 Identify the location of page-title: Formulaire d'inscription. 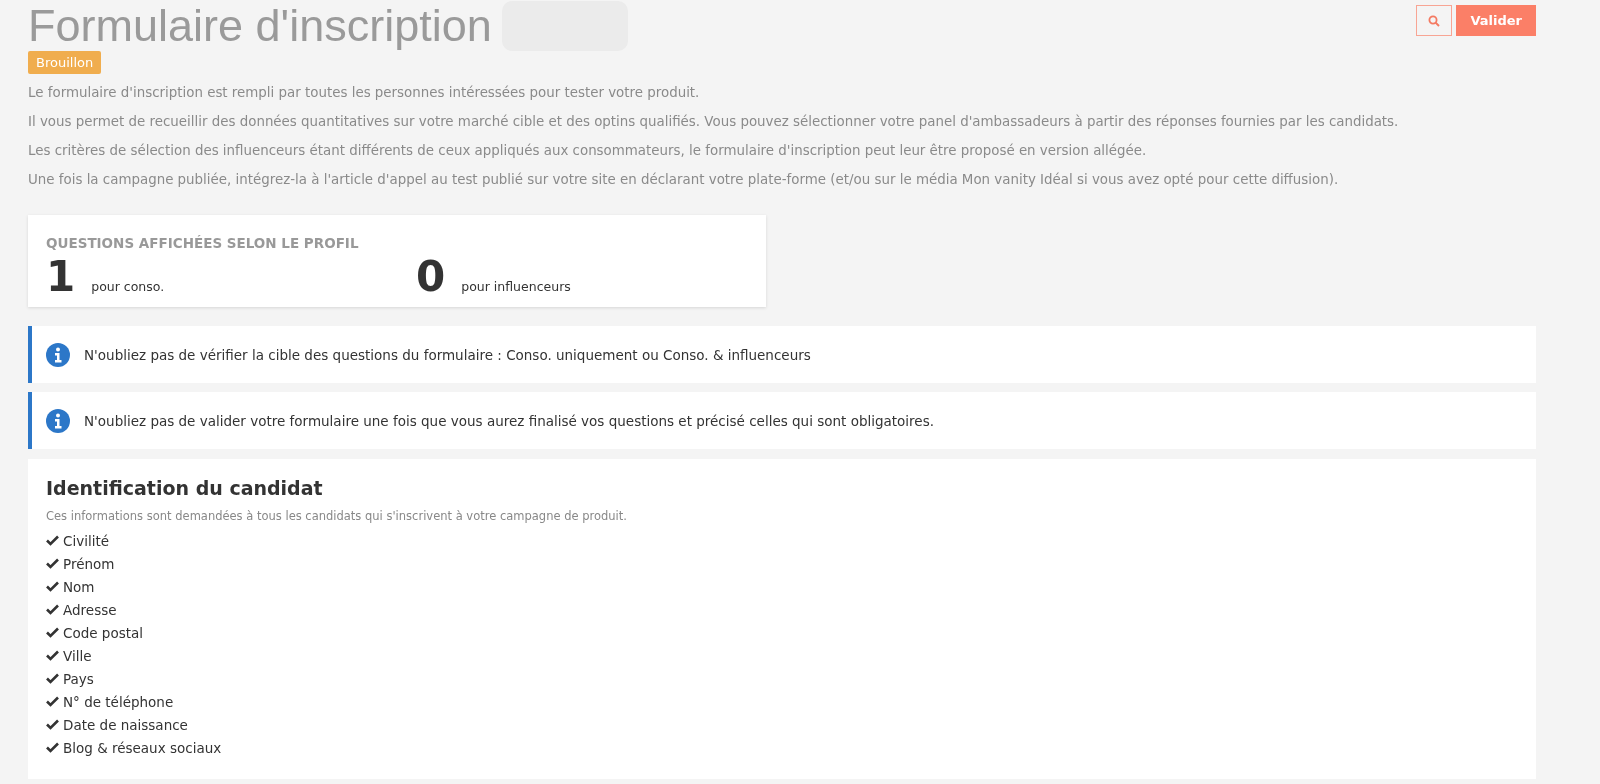
(260, 26).